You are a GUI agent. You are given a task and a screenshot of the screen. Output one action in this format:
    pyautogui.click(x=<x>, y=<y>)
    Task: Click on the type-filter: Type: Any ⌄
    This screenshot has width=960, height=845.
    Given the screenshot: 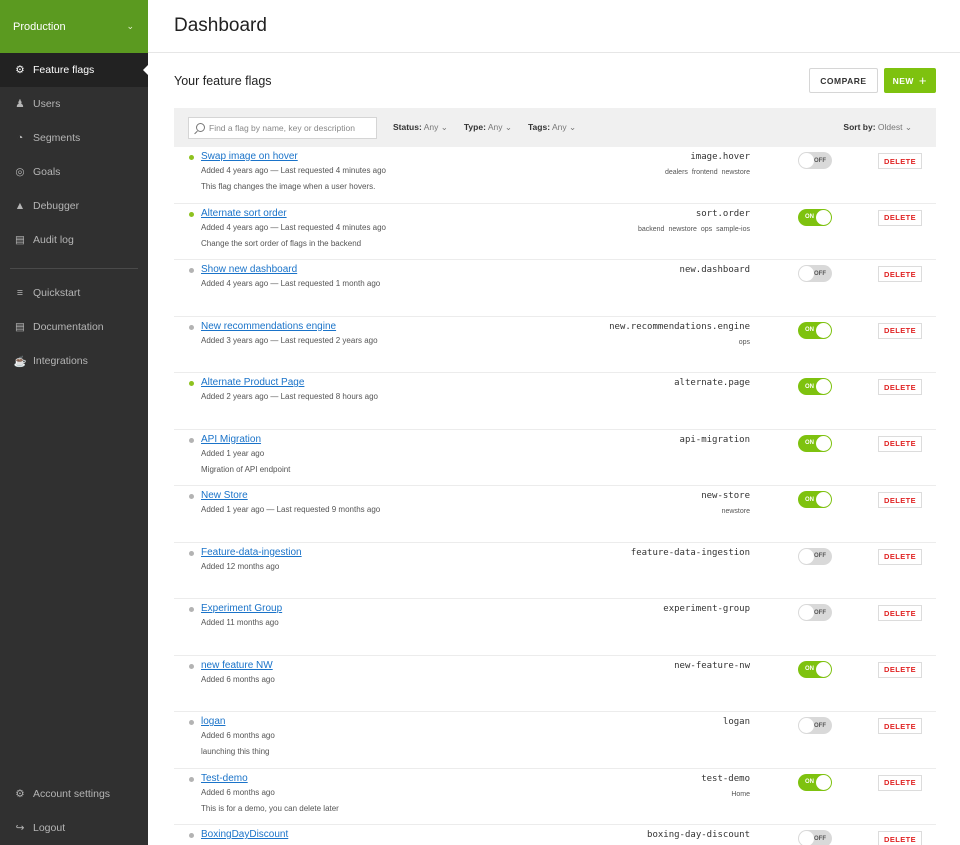 What is the action you would take?
    pyautogui.click(x=488, y=127)
    